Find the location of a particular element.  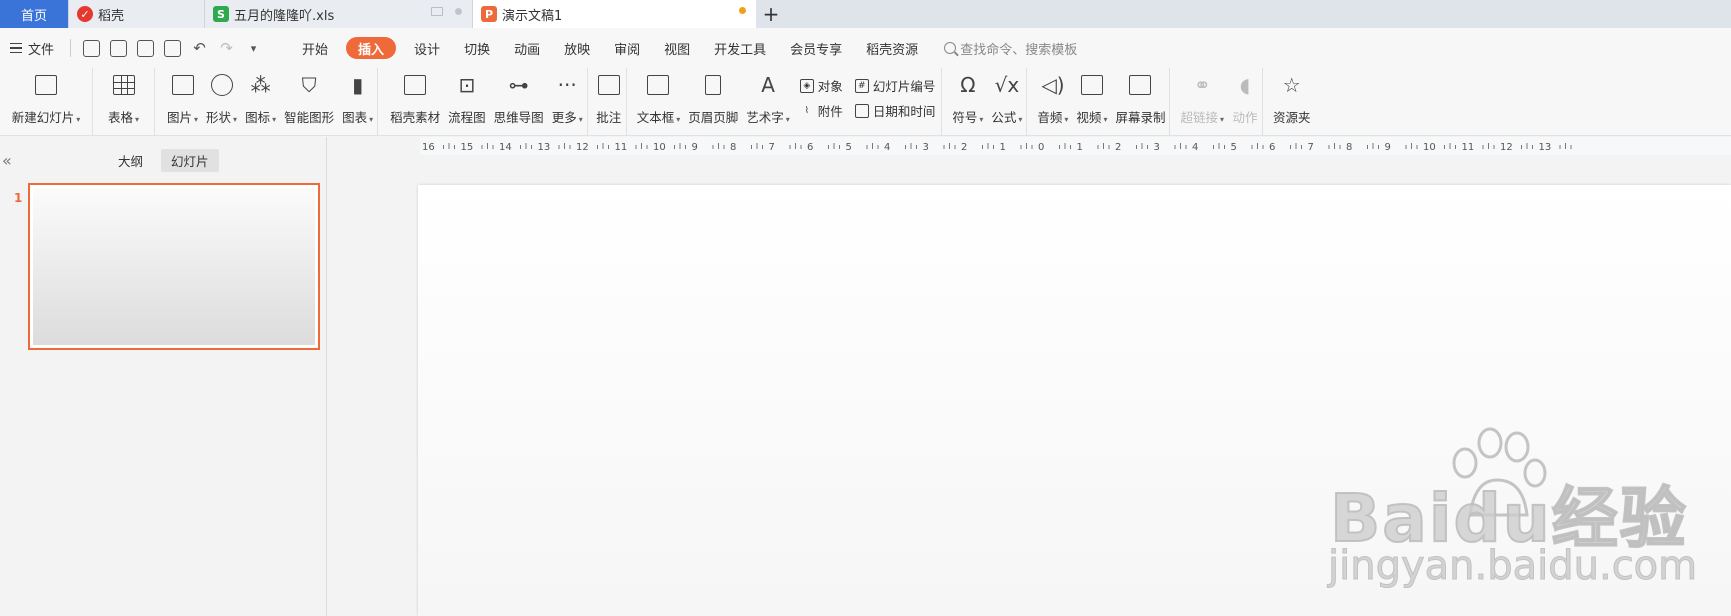

tab-home: 首页 is located at coordinates (34, 14).